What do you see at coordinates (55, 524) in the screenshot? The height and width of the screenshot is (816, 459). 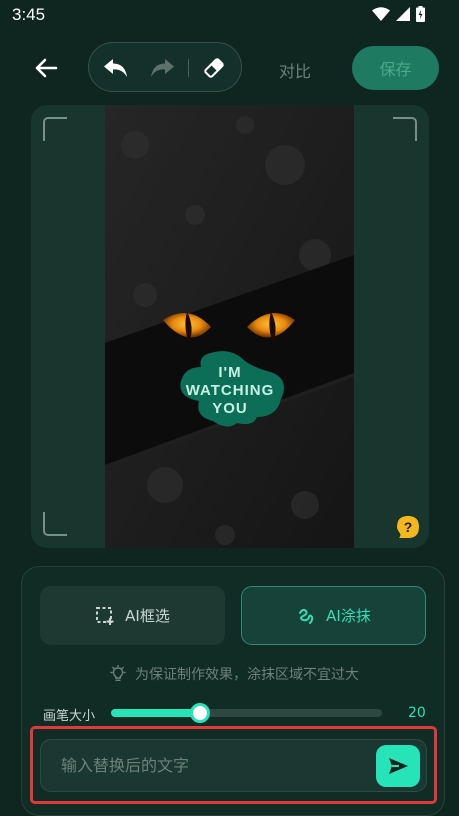 I see `crop-corner-bottom-left` at bounding box center [55, 524].